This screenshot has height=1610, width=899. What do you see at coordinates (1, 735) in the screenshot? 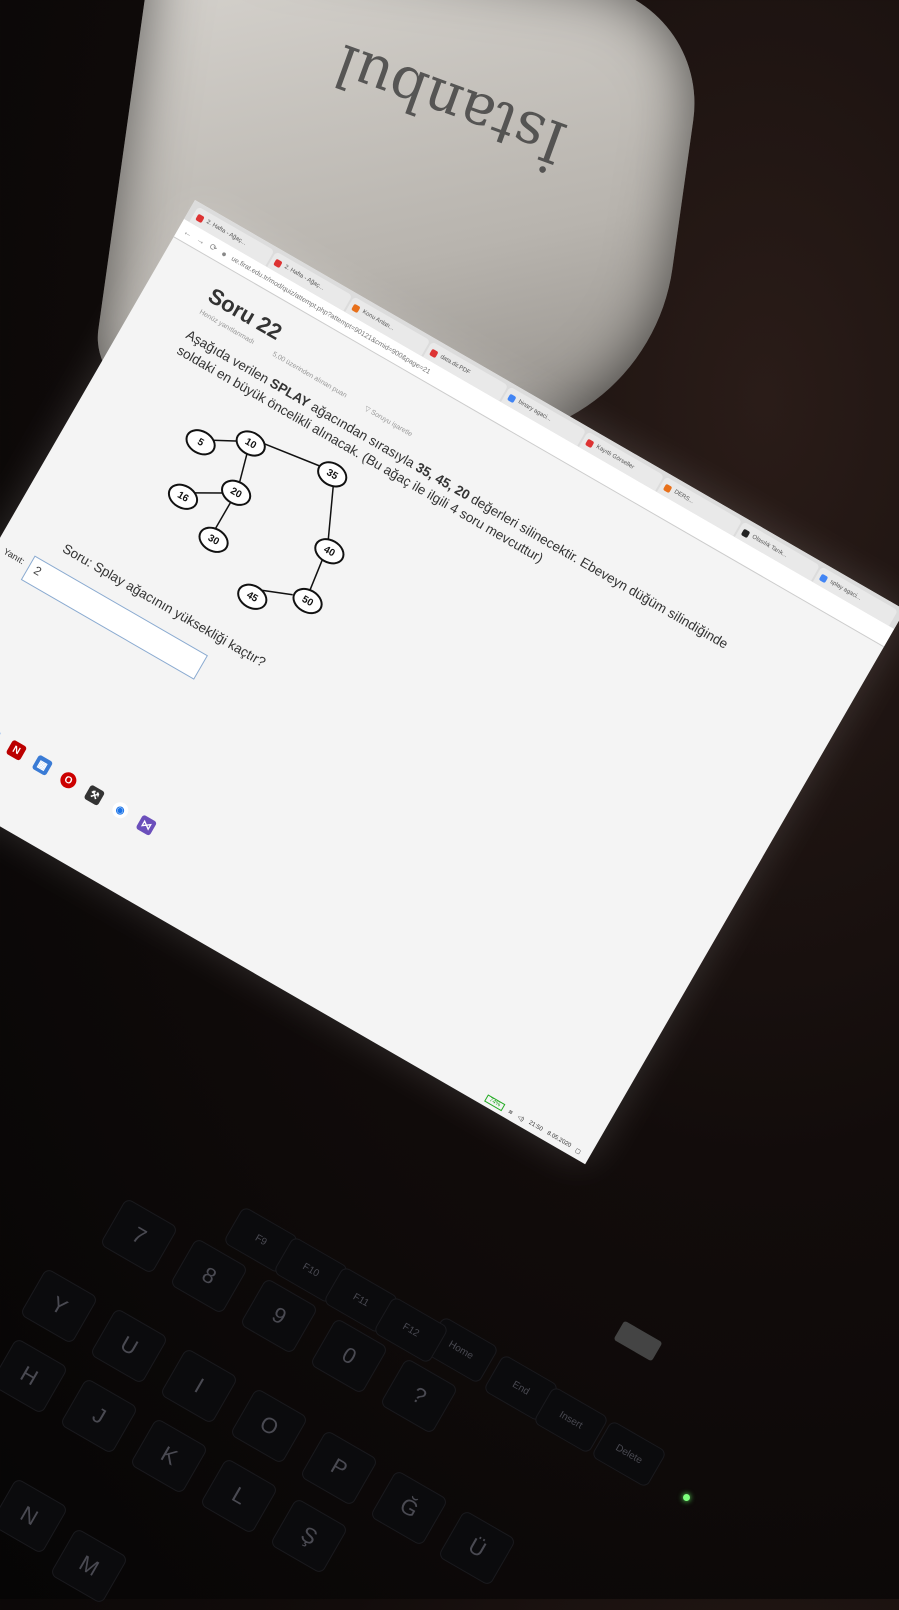
I see `mail-icon: ✉` at bounding box center [1, 735].